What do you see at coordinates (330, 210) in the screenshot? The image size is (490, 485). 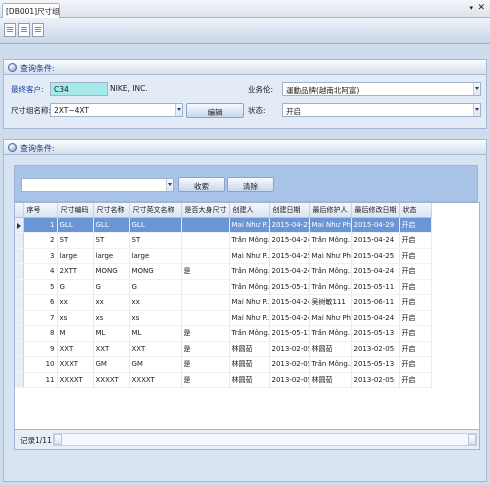 I see `column-header: 最后修护人` at bounding box center [330, 210].